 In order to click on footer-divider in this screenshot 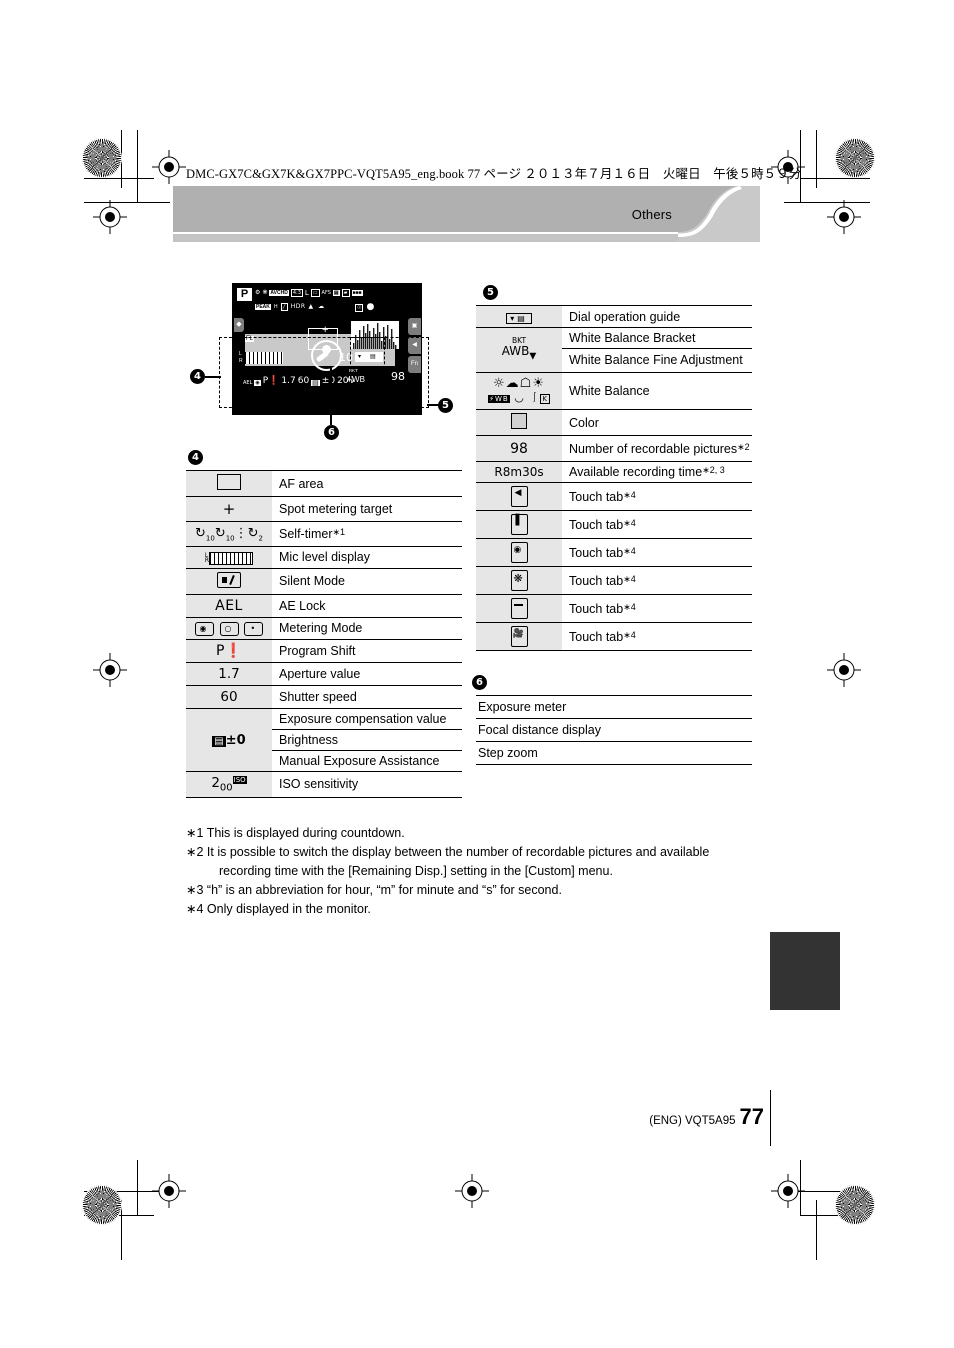, I will do `click(770, 1118)`.